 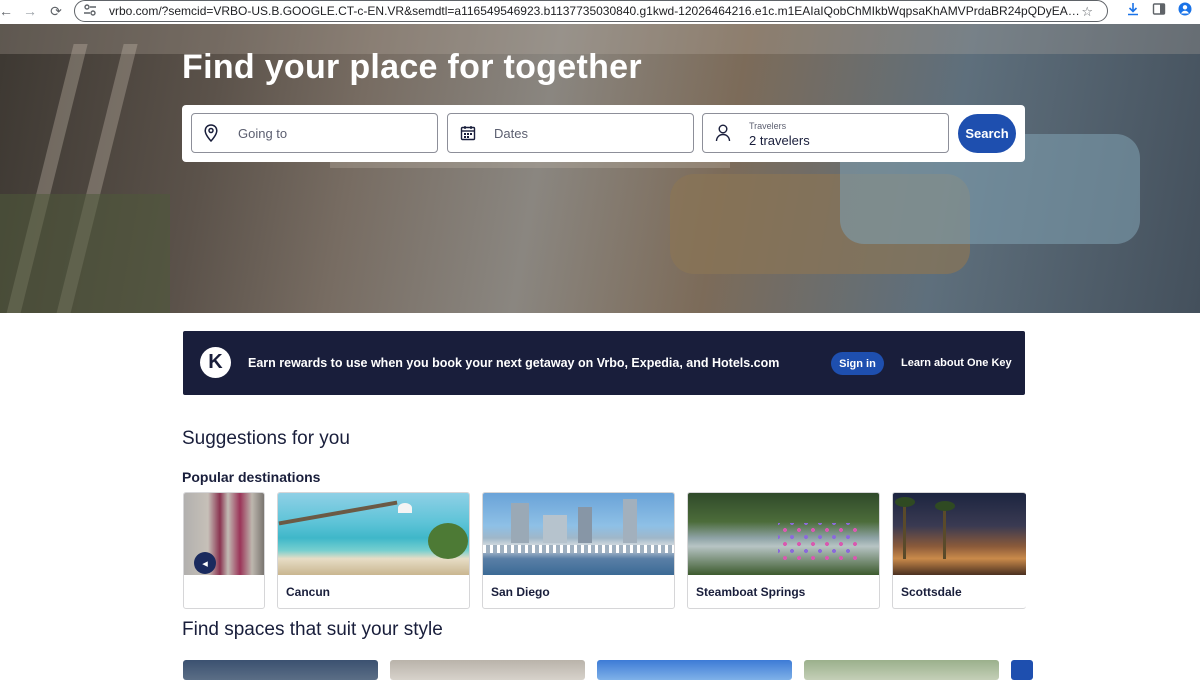 I want to click on destination-card: San Diego, so click(x=578, y=550).